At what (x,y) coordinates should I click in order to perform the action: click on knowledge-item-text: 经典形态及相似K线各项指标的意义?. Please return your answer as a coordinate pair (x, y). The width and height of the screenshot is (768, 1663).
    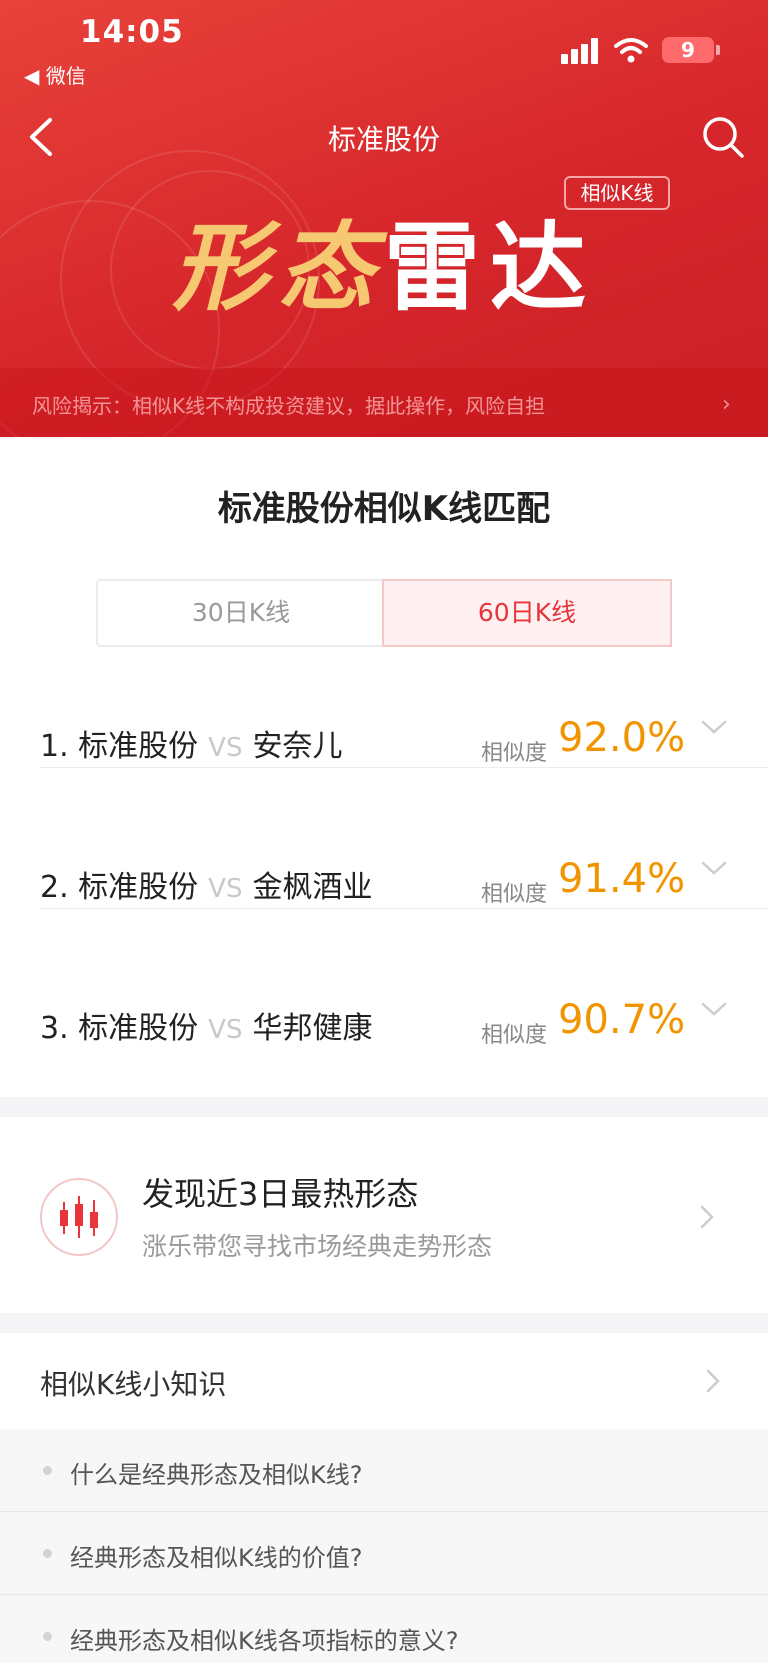
    Looking at the image, I should click on (264, 1641).